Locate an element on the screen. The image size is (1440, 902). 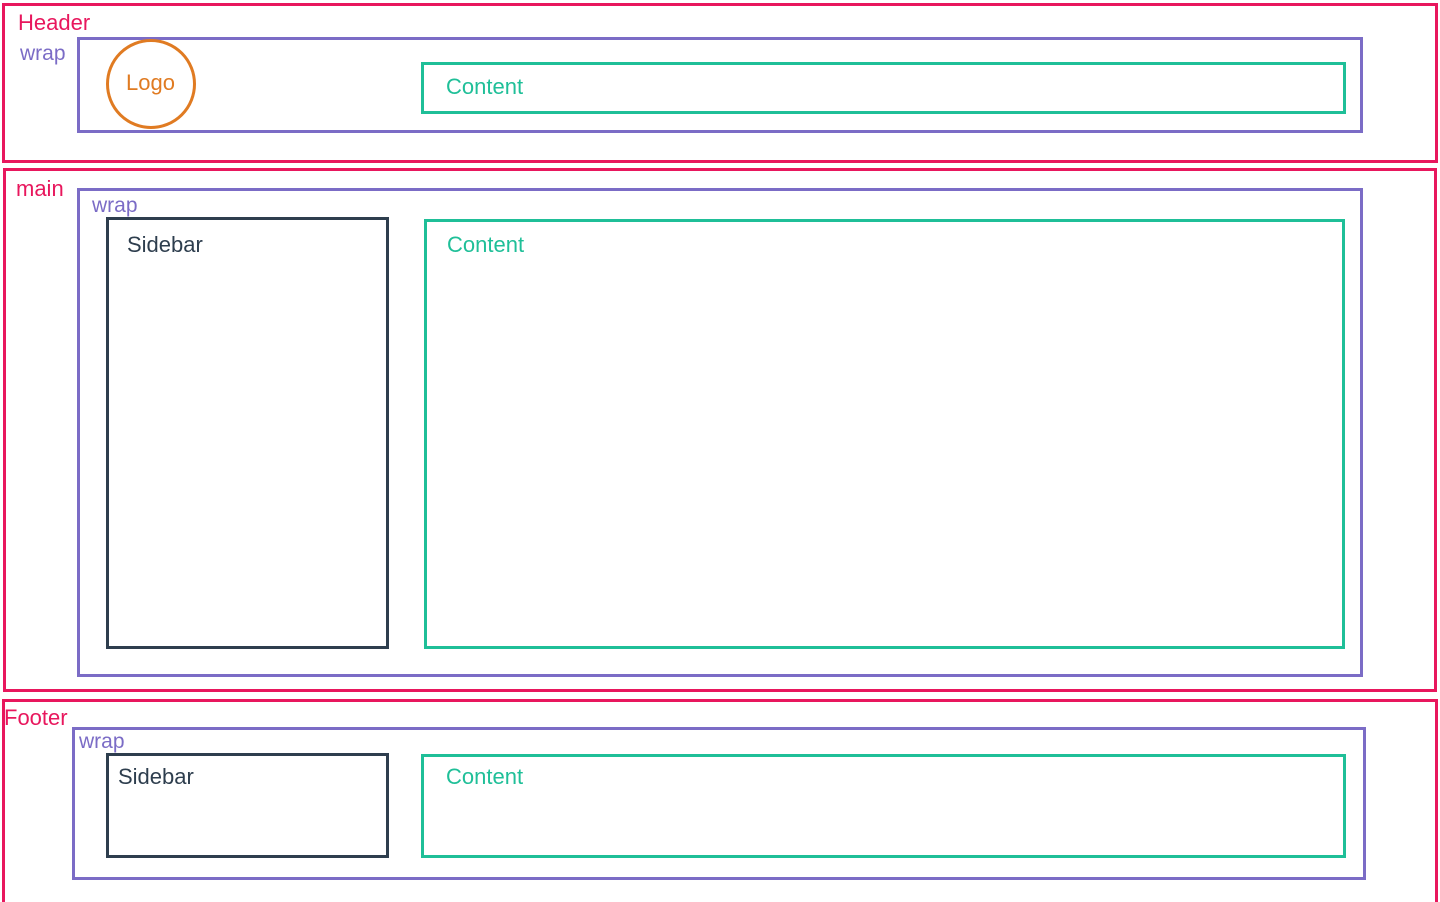
footer-region-label: Footer is located at coordinates (36, 717).